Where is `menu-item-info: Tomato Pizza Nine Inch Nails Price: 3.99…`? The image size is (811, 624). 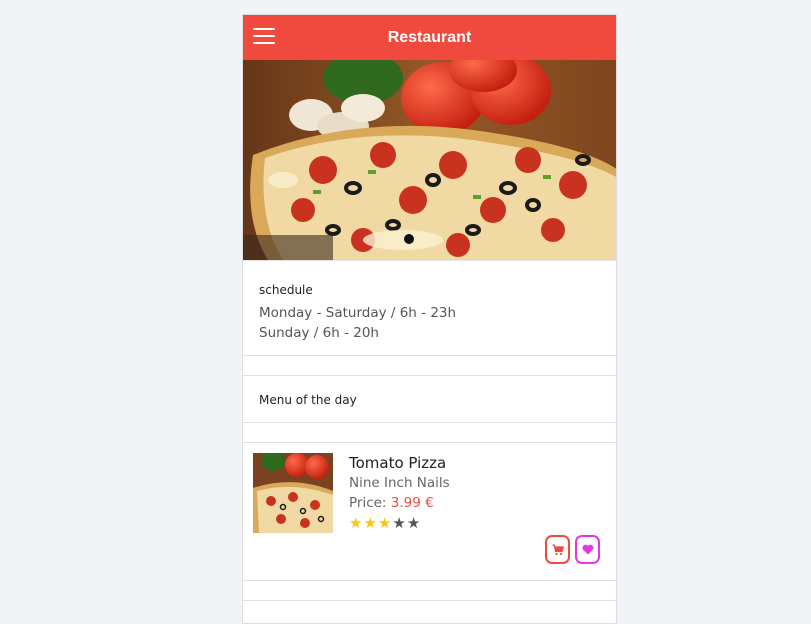
menu-item-info: Tomato Pizza Nine Inch Nails Price: 3.99… is located at coordinates (399, 493).